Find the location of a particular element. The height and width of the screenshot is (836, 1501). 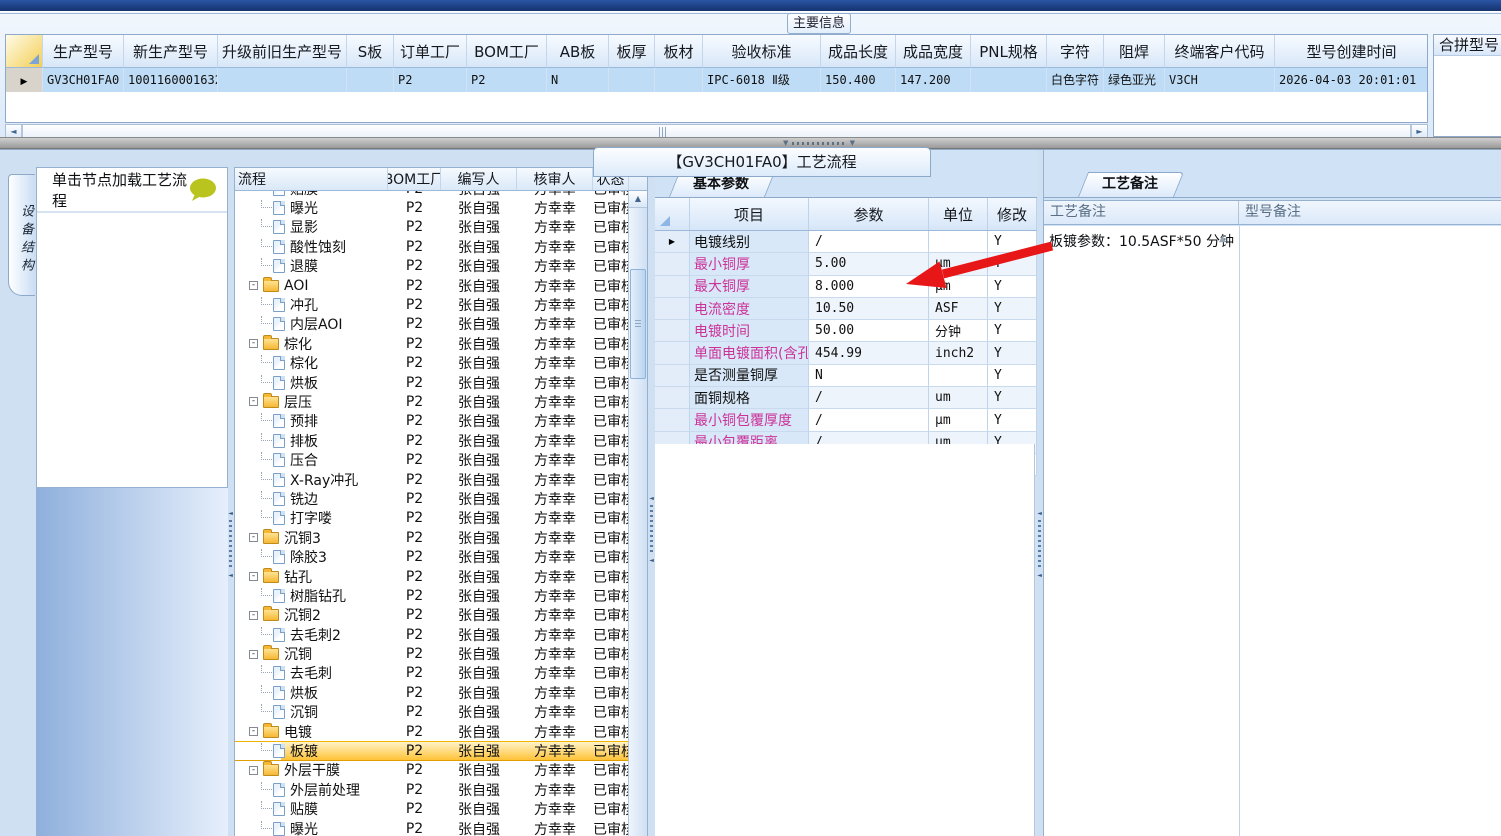

param-value-cell: N is located at coordinates (869, 376).